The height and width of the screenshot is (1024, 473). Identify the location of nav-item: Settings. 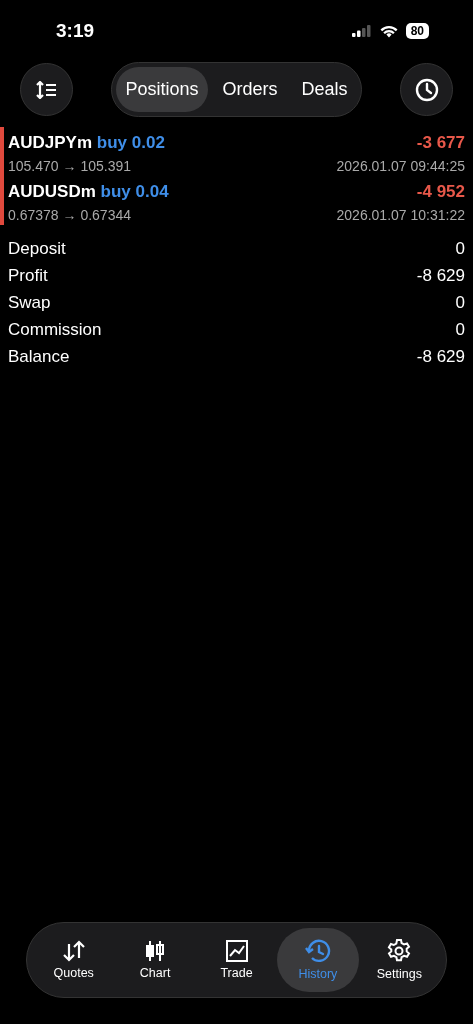
(399, 960).